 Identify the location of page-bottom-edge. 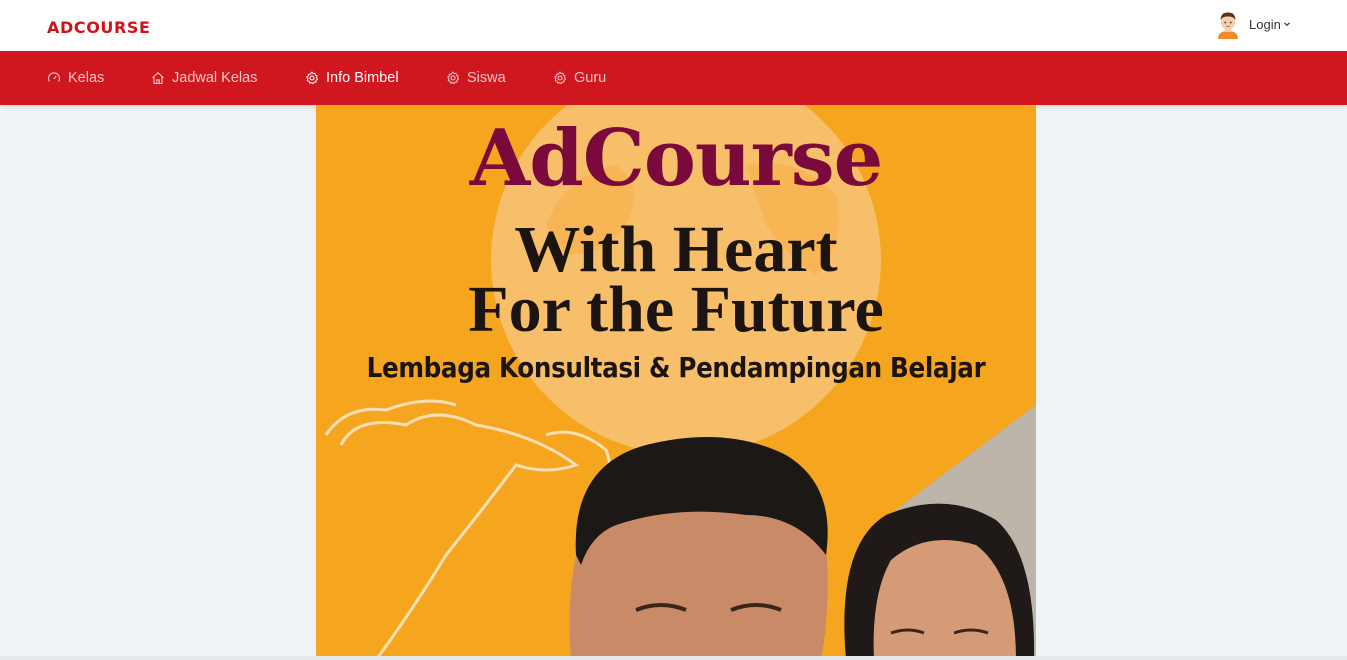
(673, 658).